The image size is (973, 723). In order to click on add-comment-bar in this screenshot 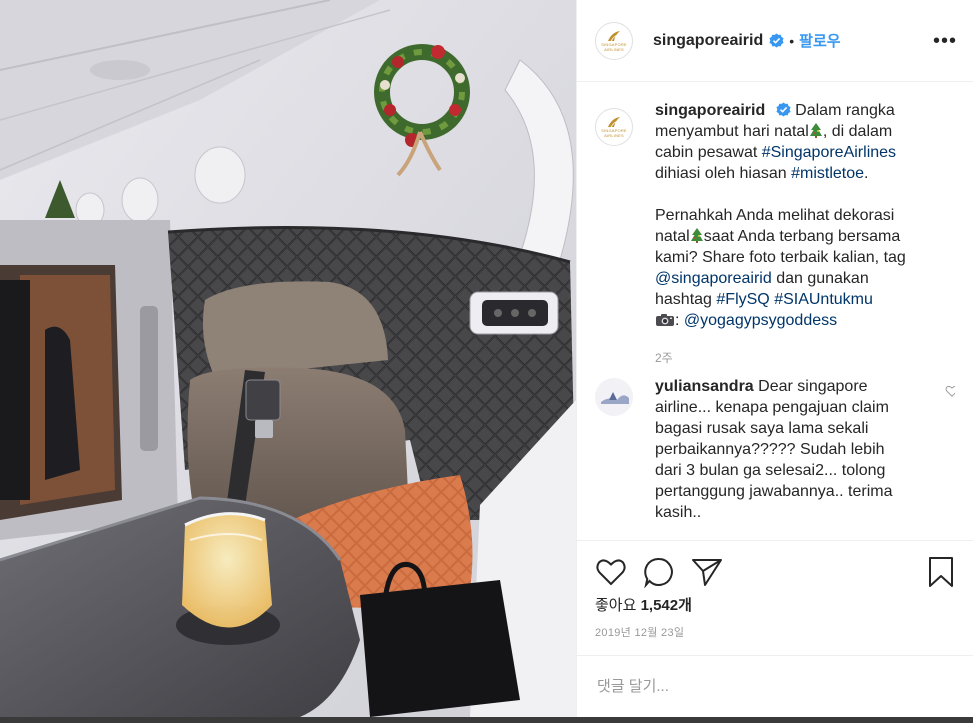, I will do `click(775, 686)`.